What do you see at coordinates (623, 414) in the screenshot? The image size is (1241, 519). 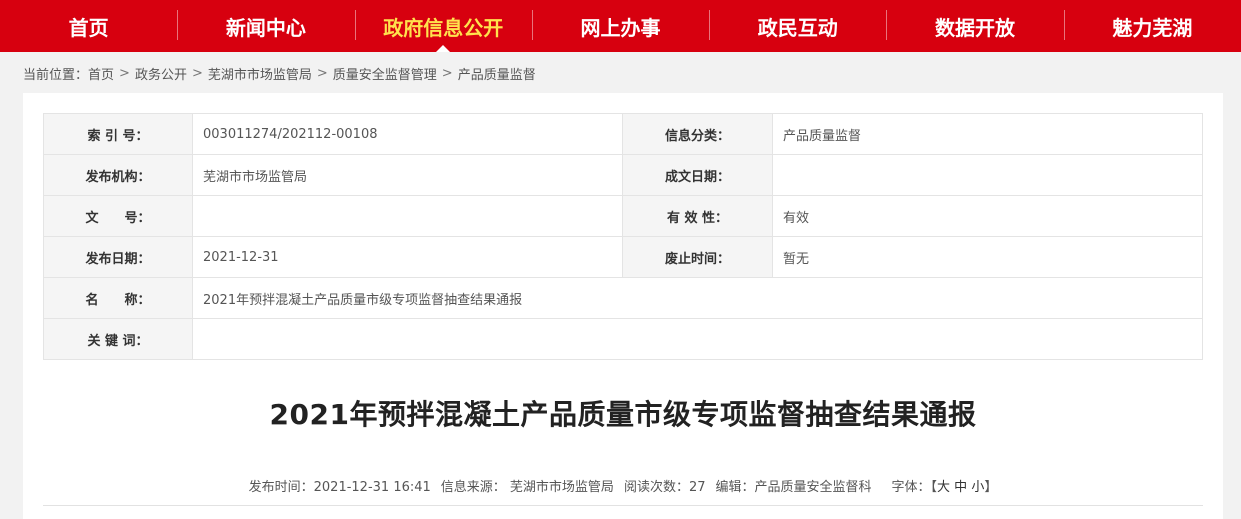 I see `article-title: 2021年预拌混凝土产品质量市级专项监督抽查结果通报` at bounding box center [623, 414].